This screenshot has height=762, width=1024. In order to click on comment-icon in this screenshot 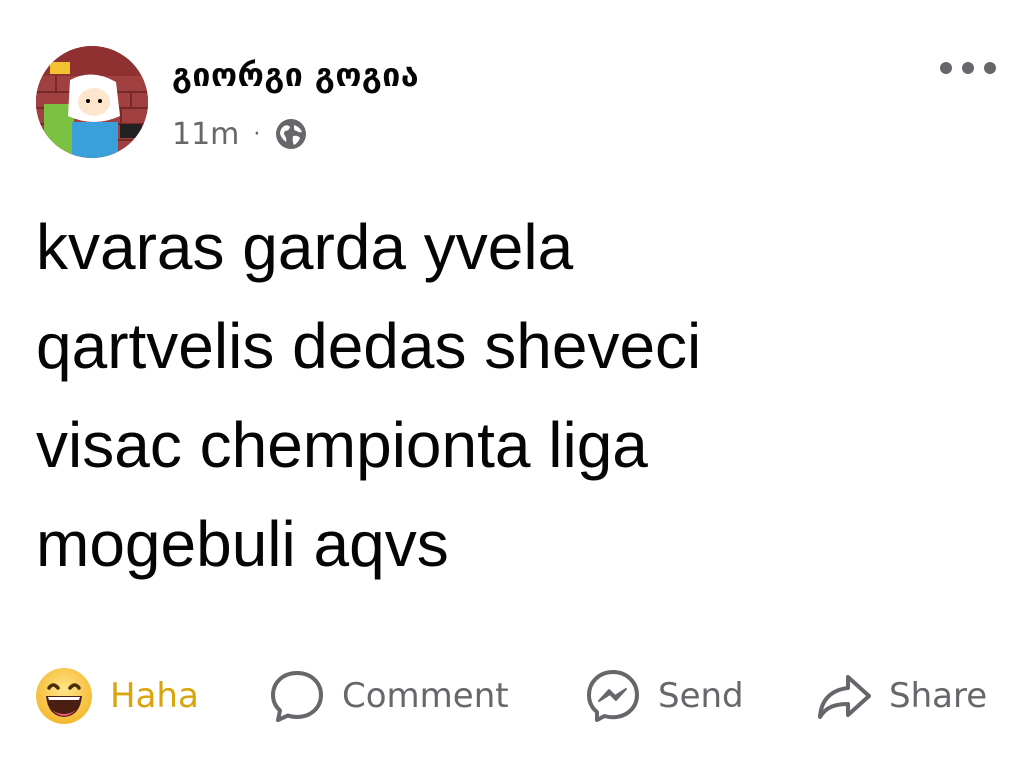, I will do `click(297, 696)`.